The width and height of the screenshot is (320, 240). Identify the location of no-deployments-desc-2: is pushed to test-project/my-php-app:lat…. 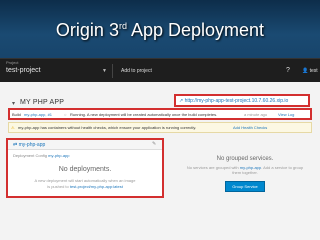
(85, 186).